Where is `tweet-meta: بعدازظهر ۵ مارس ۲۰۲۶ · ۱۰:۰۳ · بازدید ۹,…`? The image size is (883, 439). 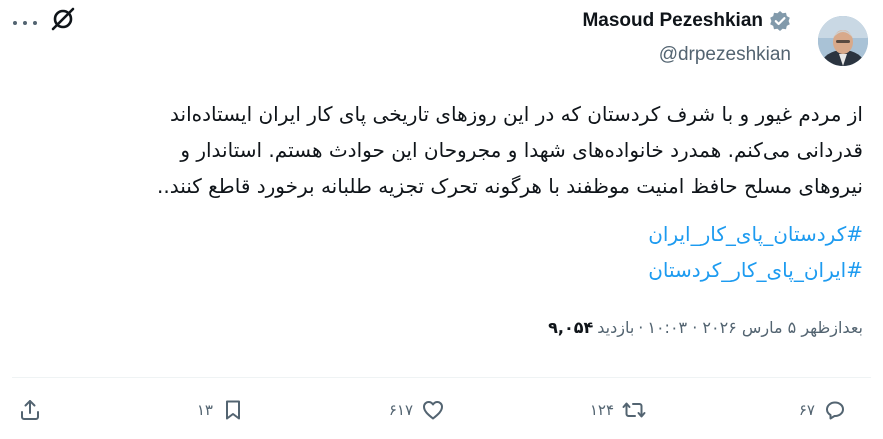
tweet-meta: بعدازظهر ۵ مارس ۲۰۲۶ · ۱۰:۰۳ · بازدید ۹,… is located at coordinates (705, 327).